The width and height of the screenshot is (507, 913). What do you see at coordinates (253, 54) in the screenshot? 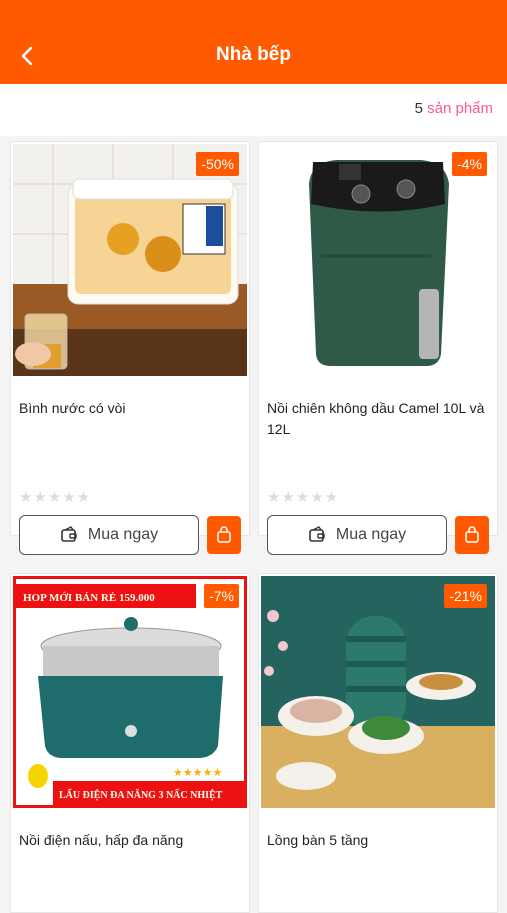
I see `page-title: Nhà bếp` at bounding box center [253, 54].